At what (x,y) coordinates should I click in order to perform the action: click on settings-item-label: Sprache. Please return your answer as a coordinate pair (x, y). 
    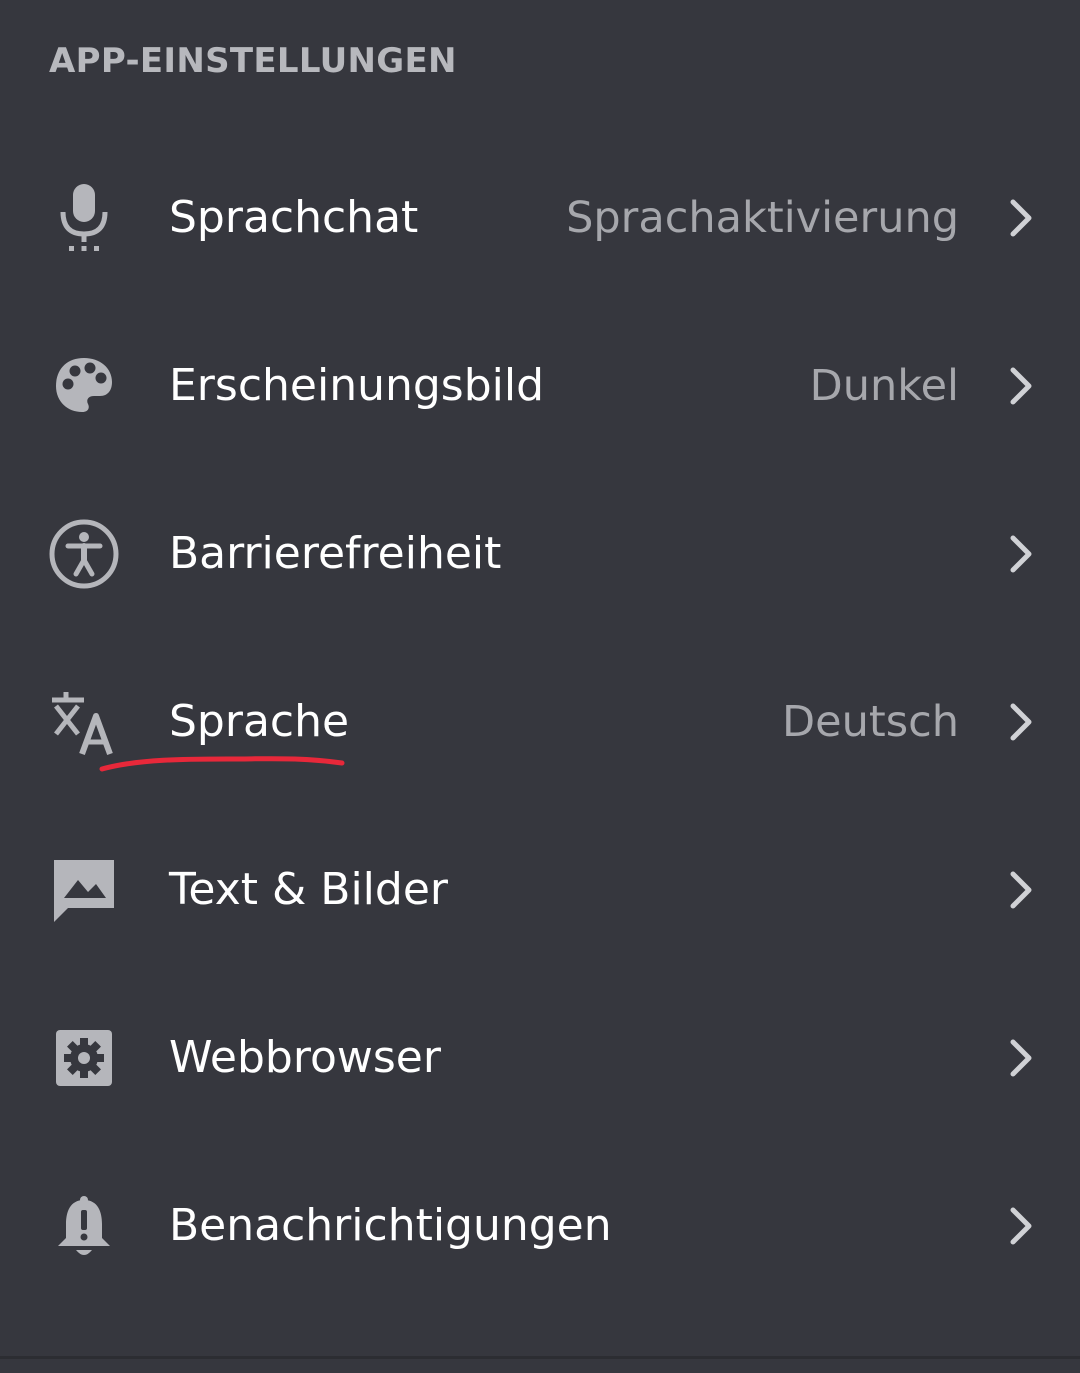
    Looking at the image, I should click on (259, 721).